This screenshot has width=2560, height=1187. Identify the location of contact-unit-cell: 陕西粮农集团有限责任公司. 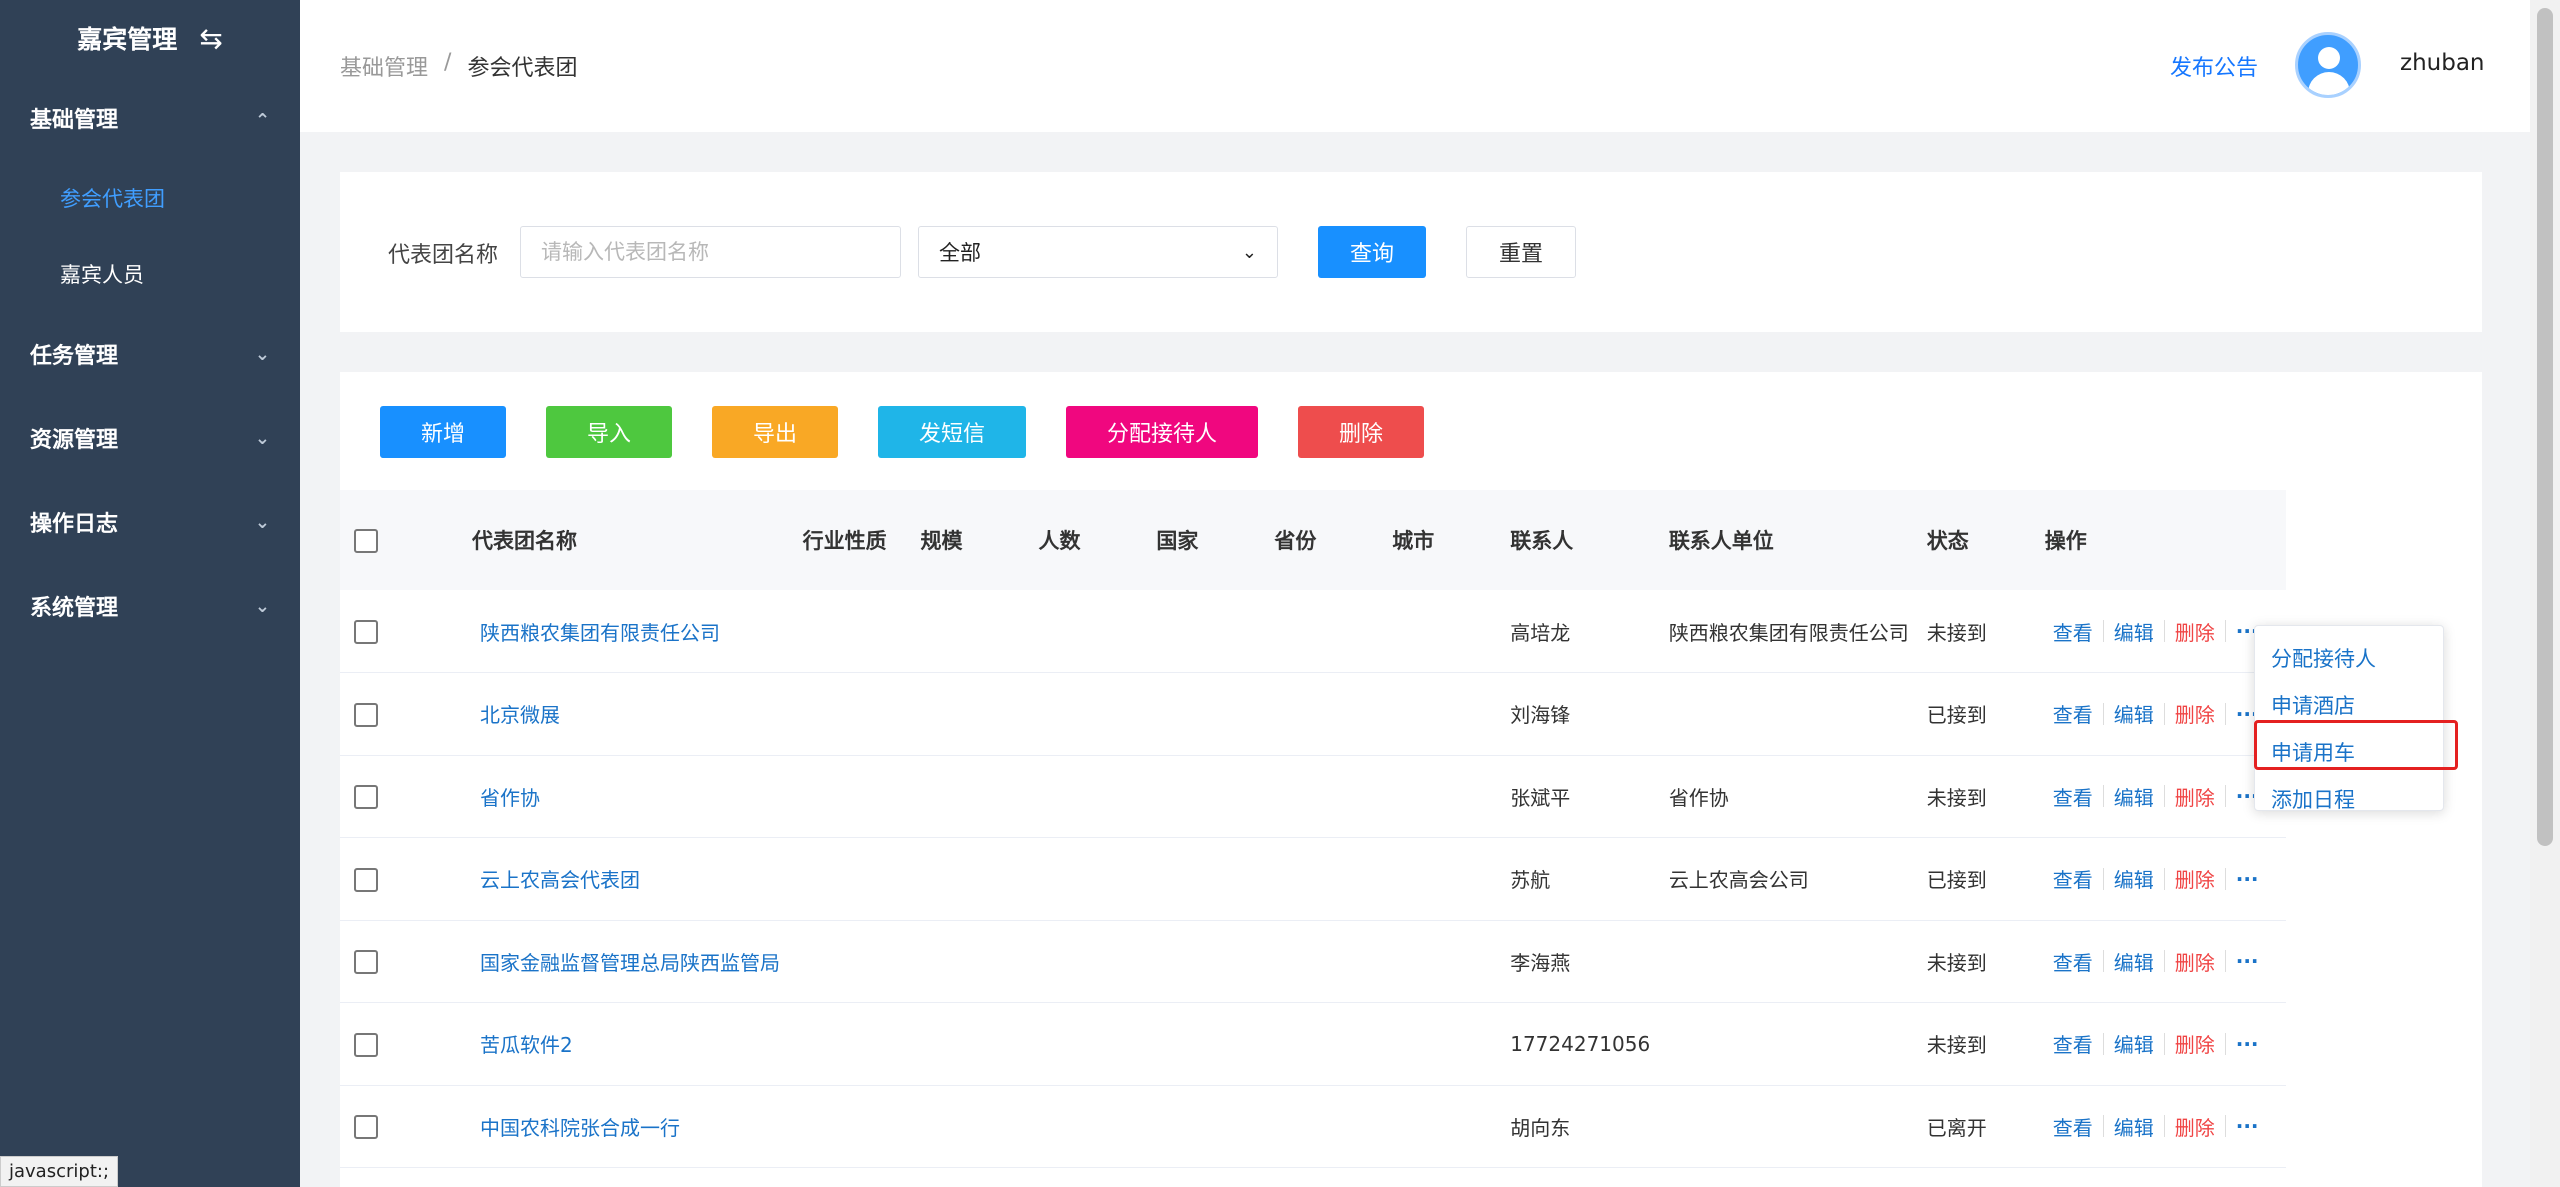
(1788, 632).